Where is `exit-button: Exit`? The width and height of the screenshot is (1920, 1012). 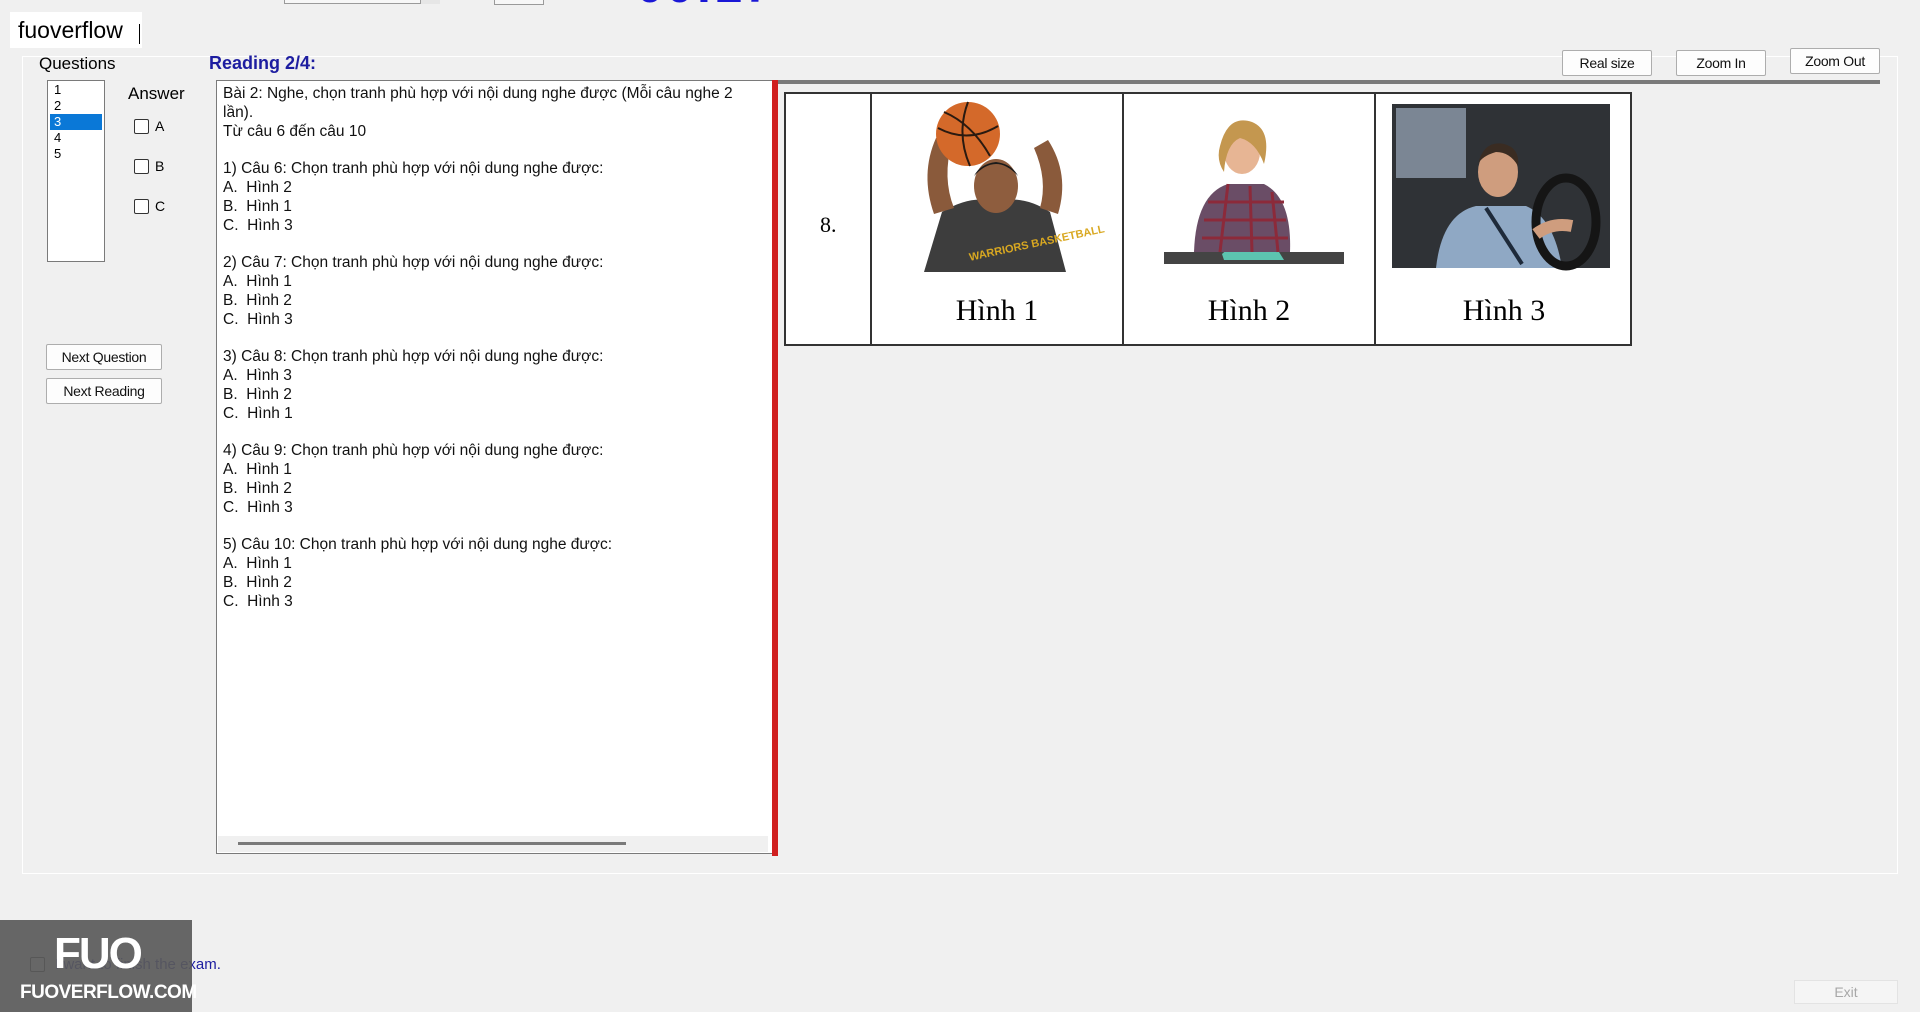
exit-button: Exit is located at coordinates (1846, 992).